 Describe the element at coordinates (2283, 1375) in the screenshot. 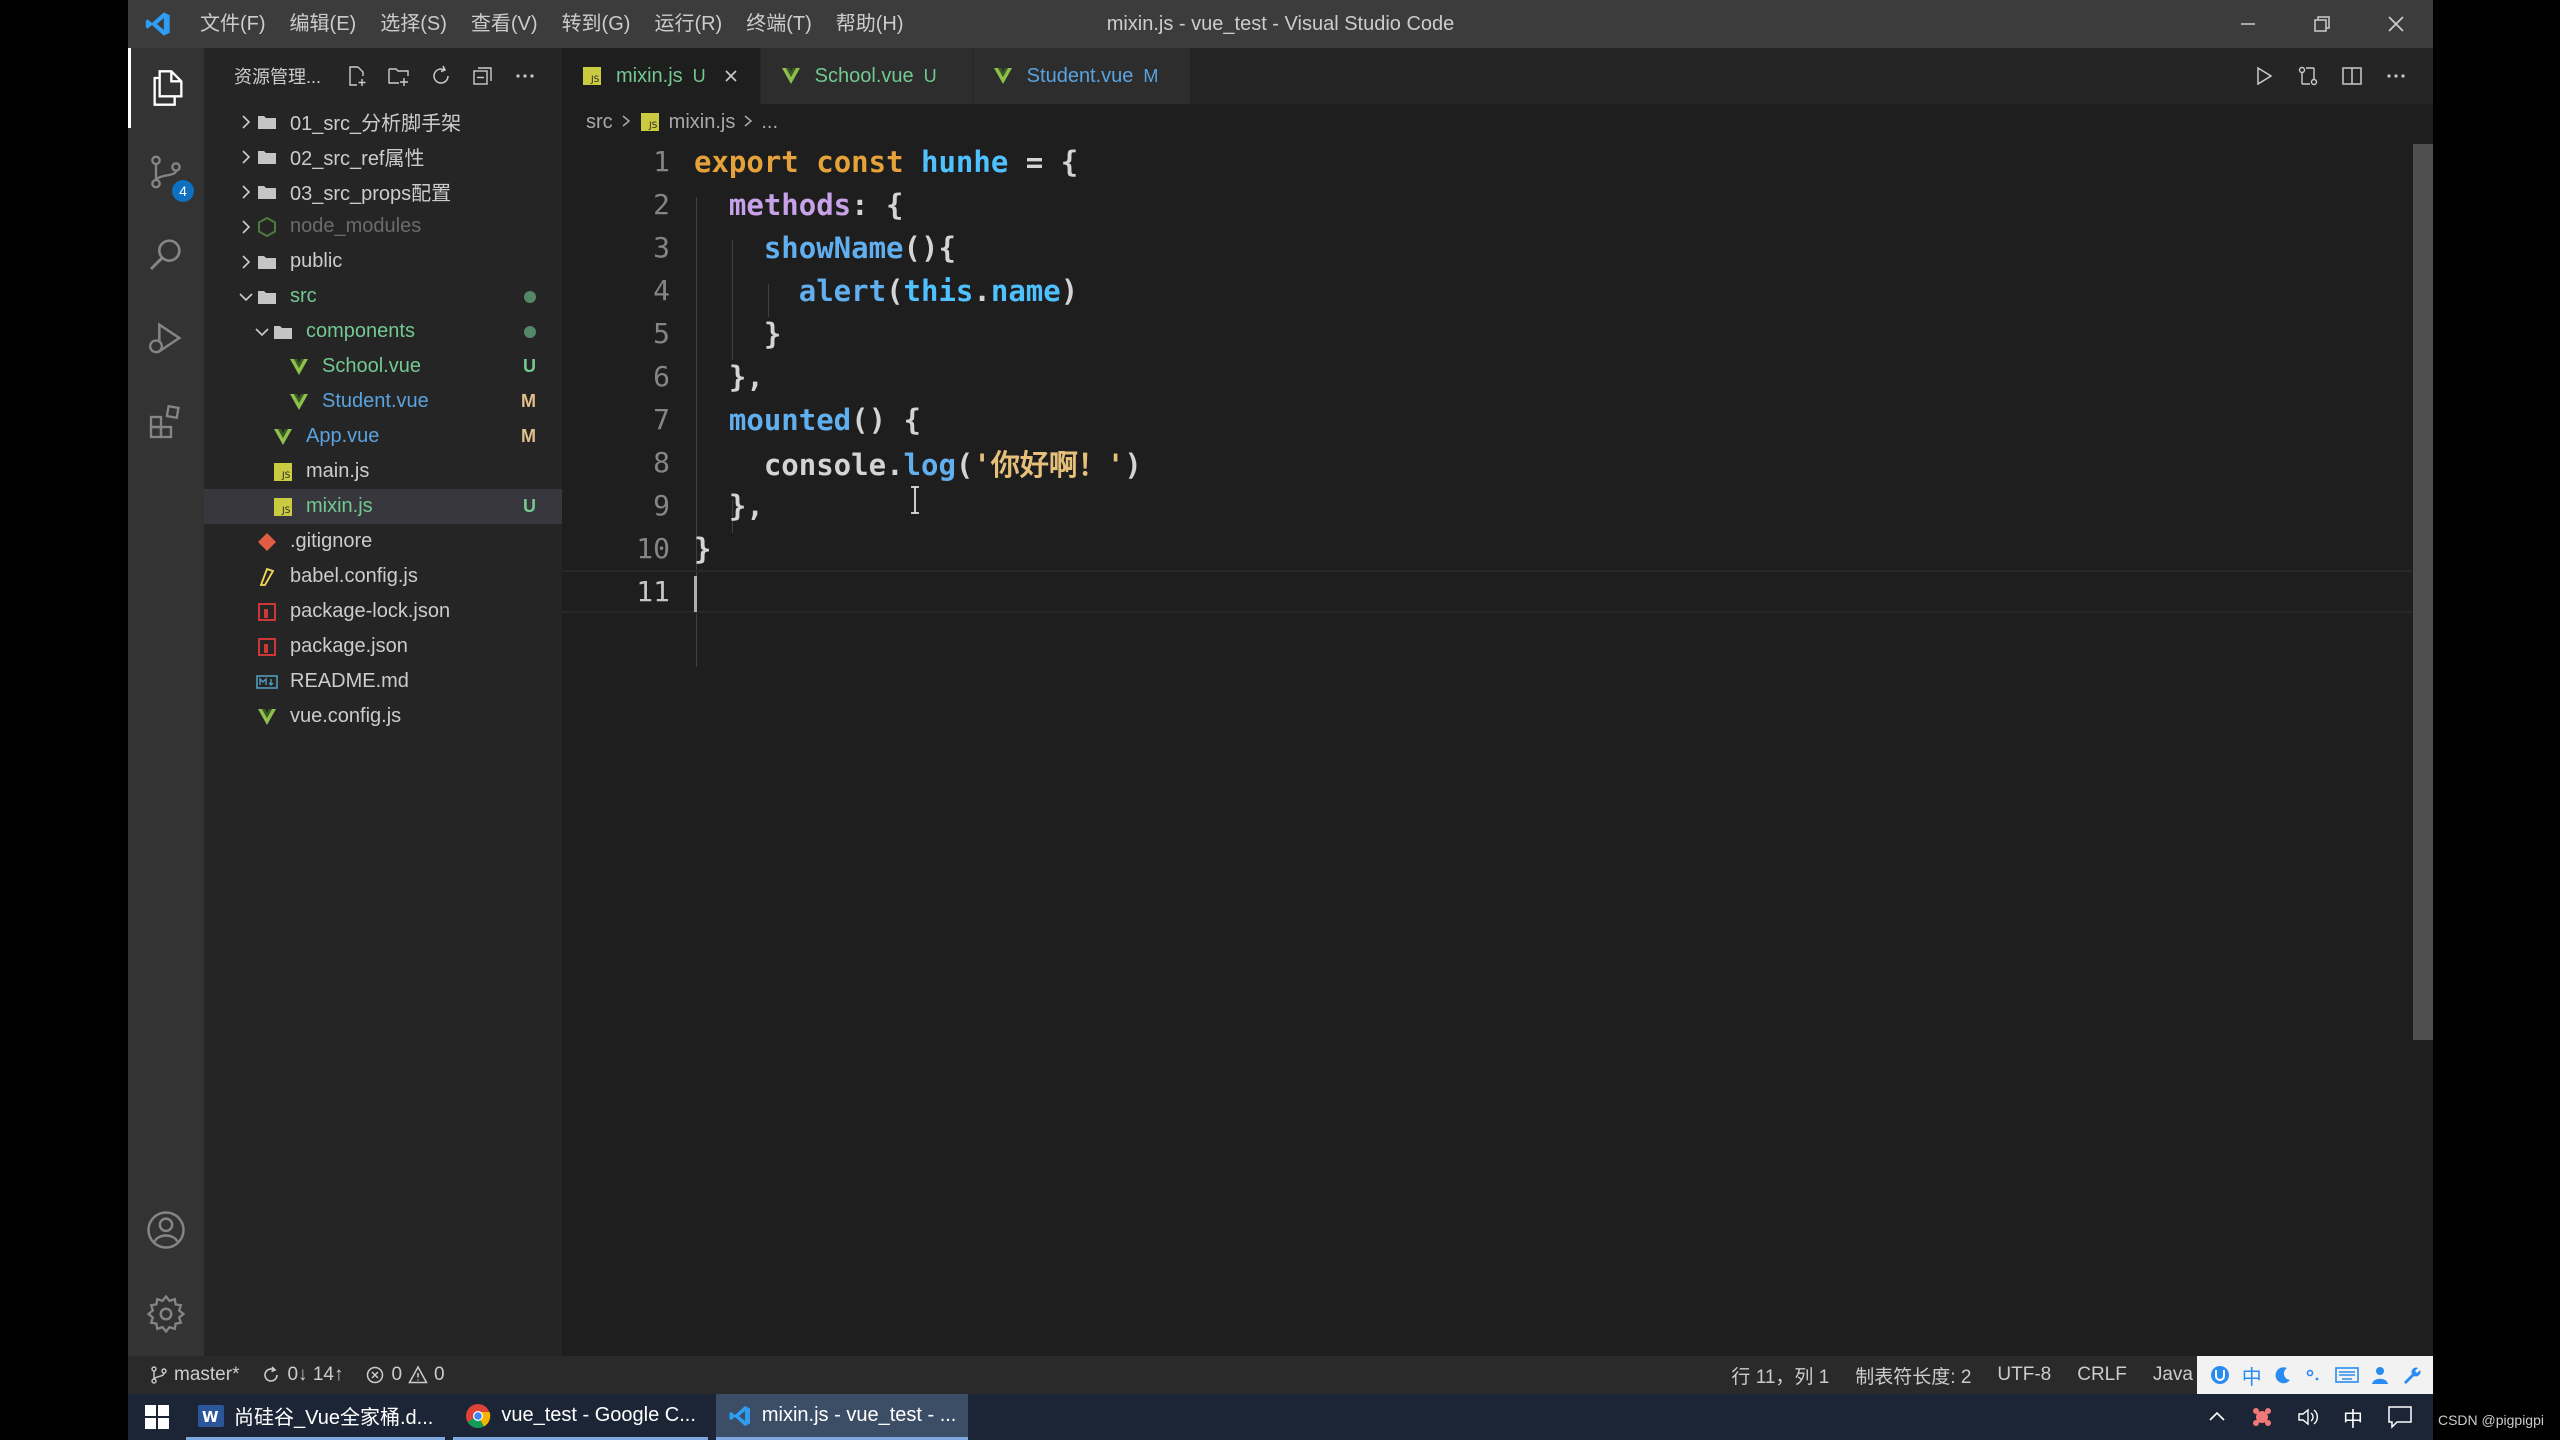

I see `moon-icon` at that location.